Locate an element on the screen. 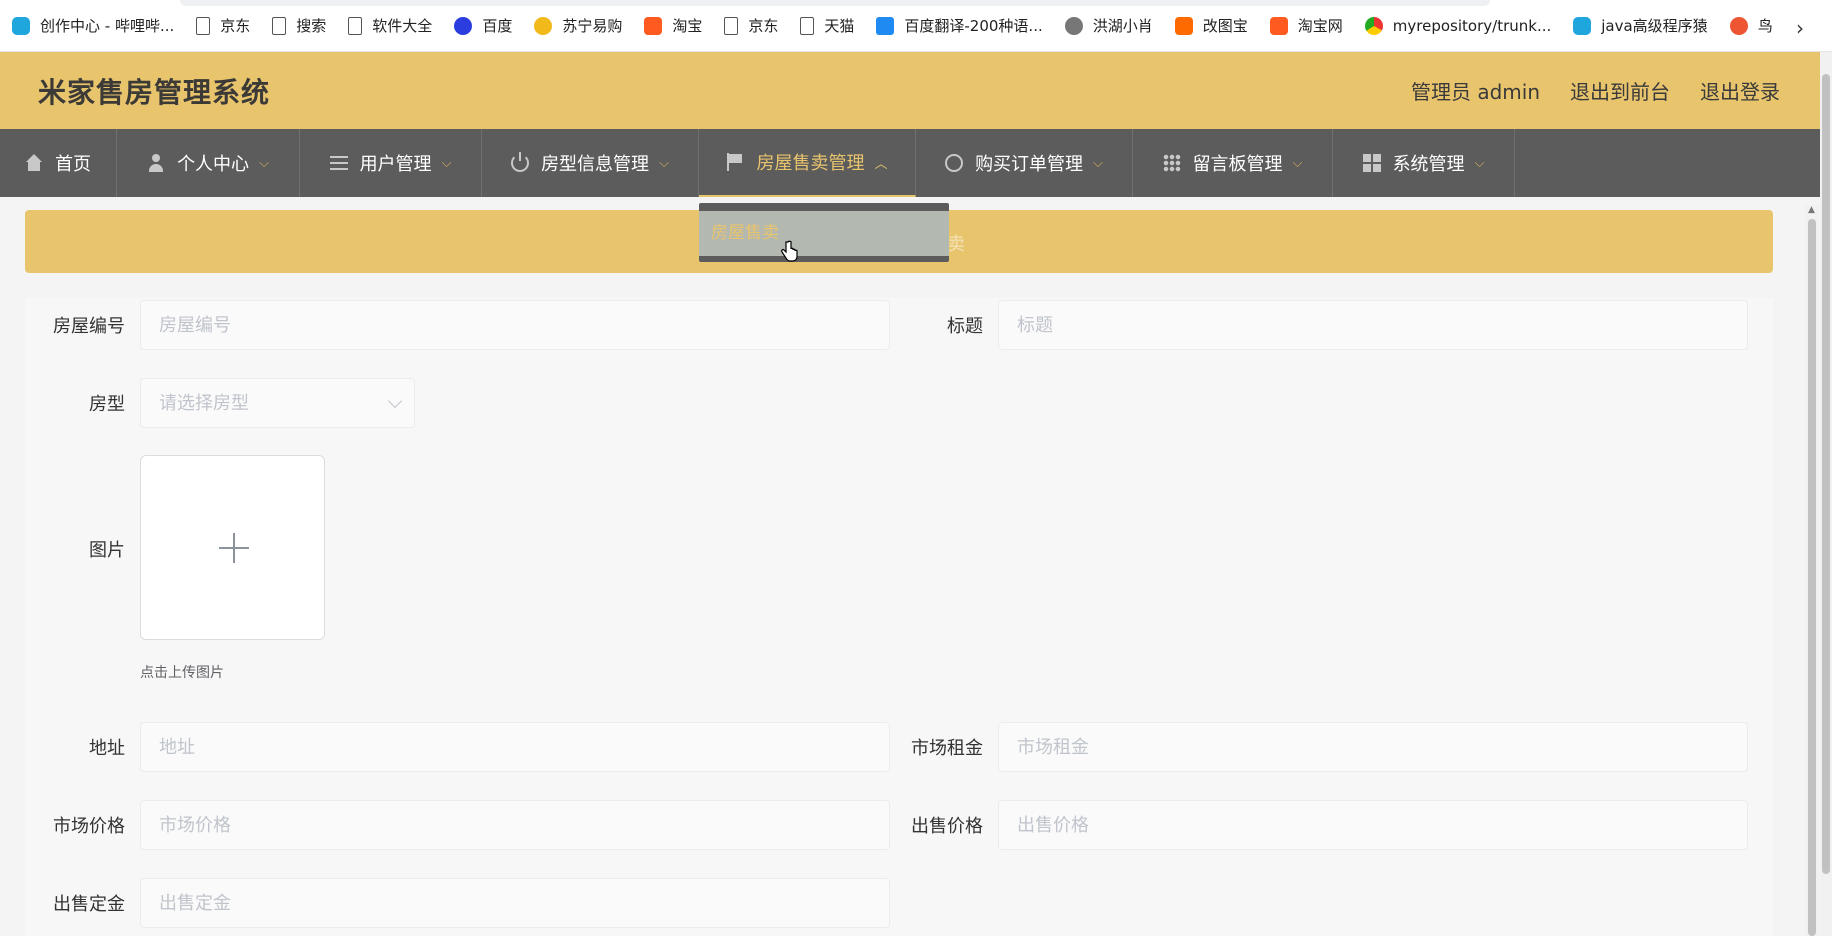 The height and width of the screenshot is (936, 1832). sale-deposit-label: 出售定金 is located at coordinates (89, 904).